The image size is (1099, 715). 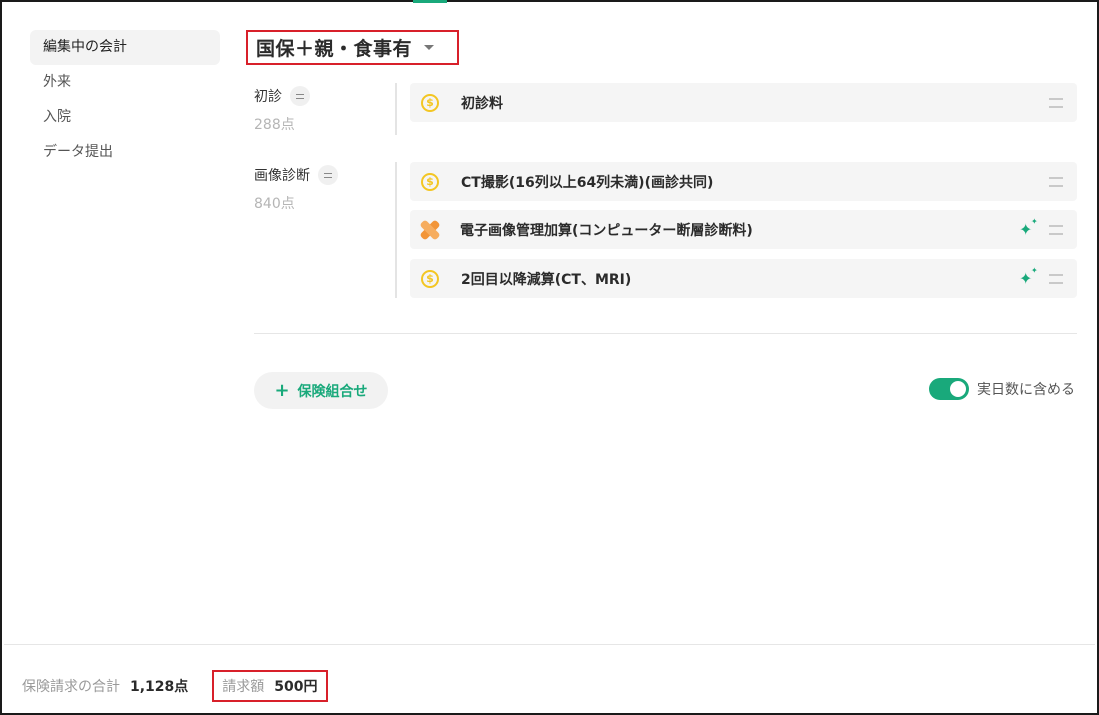 I want to click on claim-amount-box: 請求額 500円, so click(x=270, y=686).